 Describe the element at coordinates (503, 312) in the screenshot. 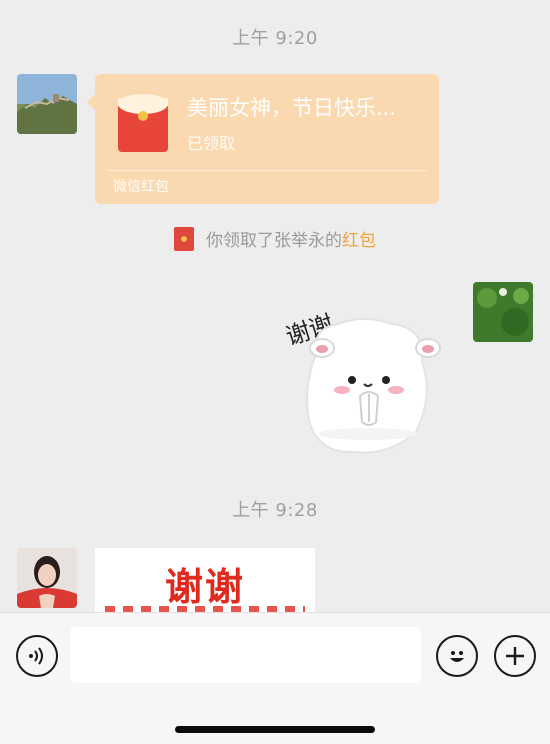

I see `self-avatar` at that location.